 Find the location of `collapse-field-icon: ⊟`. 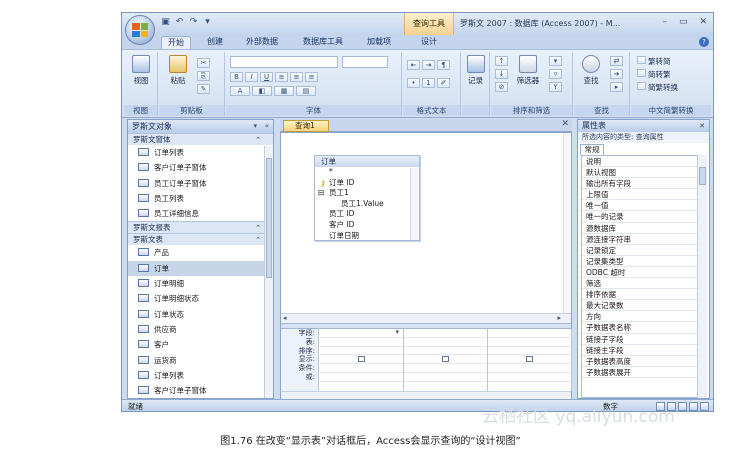

collapse-field-icon: ⊟ is located at coordinates (321, 193).